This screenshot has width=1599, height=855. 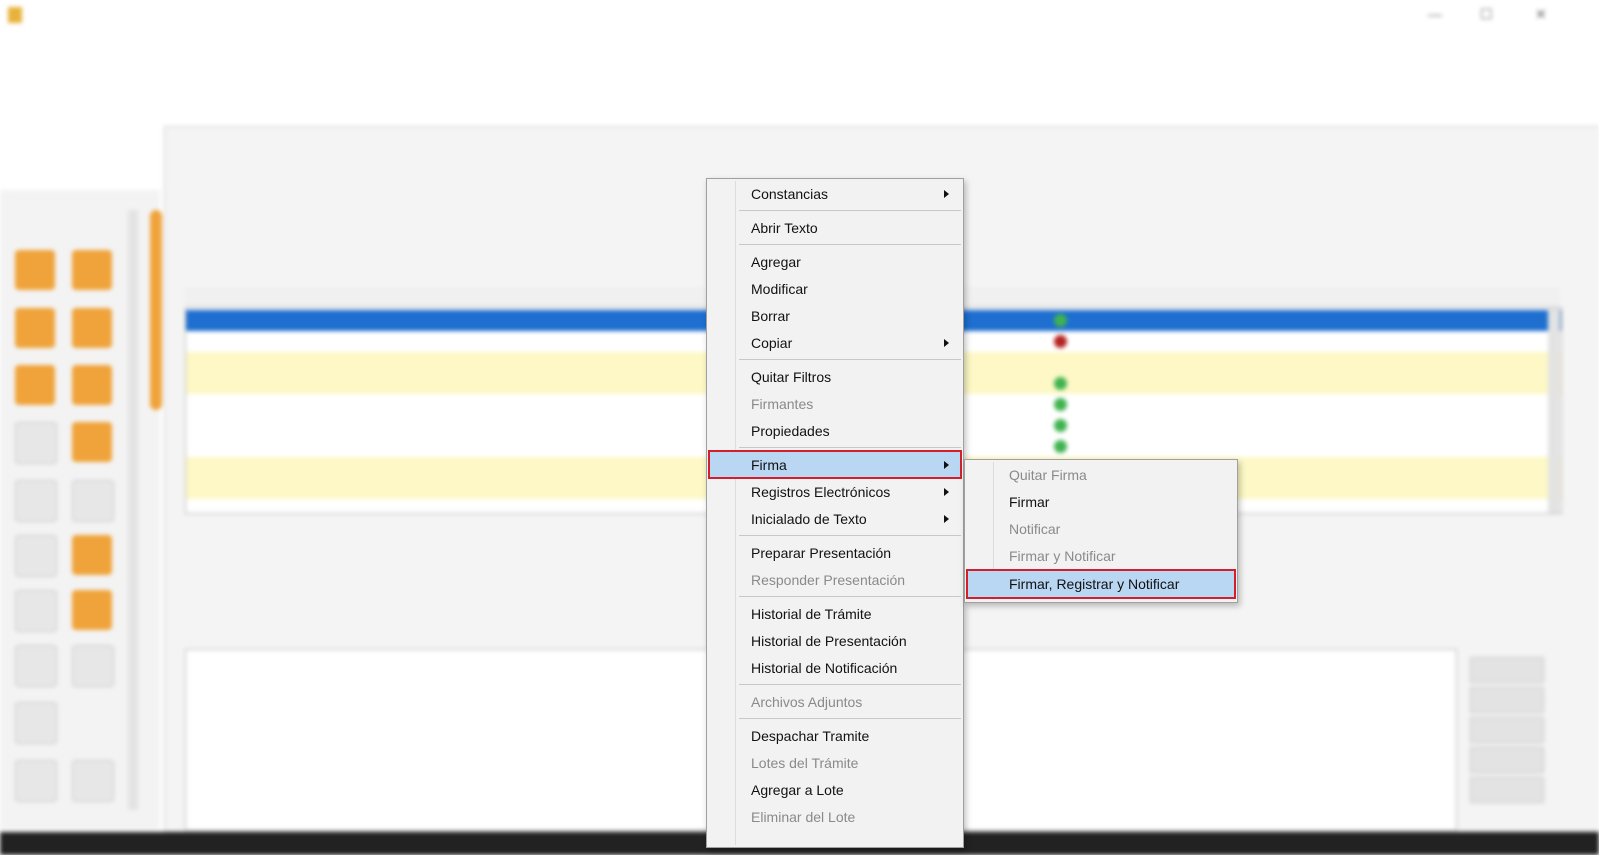 I want to click on menu-item-label: Firma, so click(x=769, y=465).